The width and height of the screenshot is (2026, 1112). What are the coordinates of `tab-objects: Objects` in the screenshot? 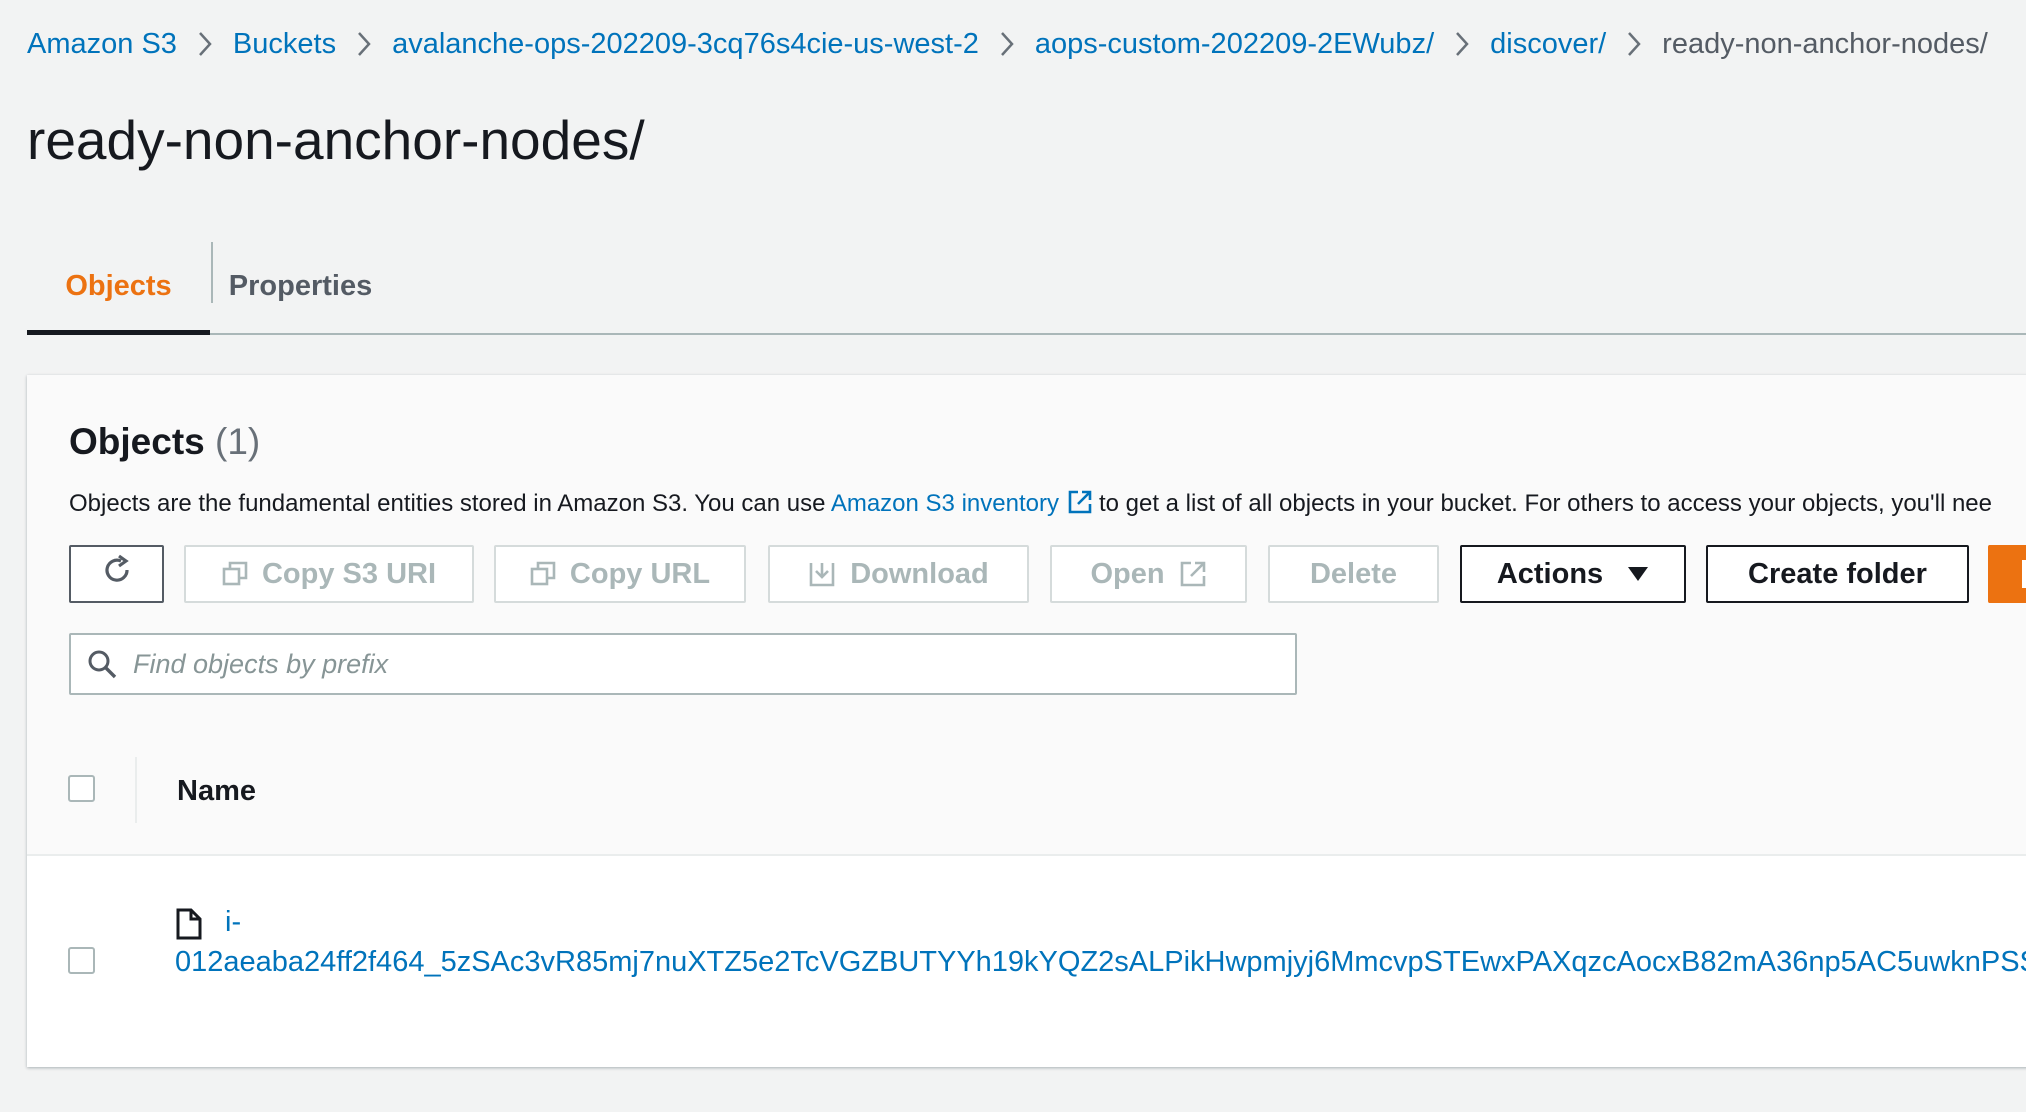 It's located at (118, 286).